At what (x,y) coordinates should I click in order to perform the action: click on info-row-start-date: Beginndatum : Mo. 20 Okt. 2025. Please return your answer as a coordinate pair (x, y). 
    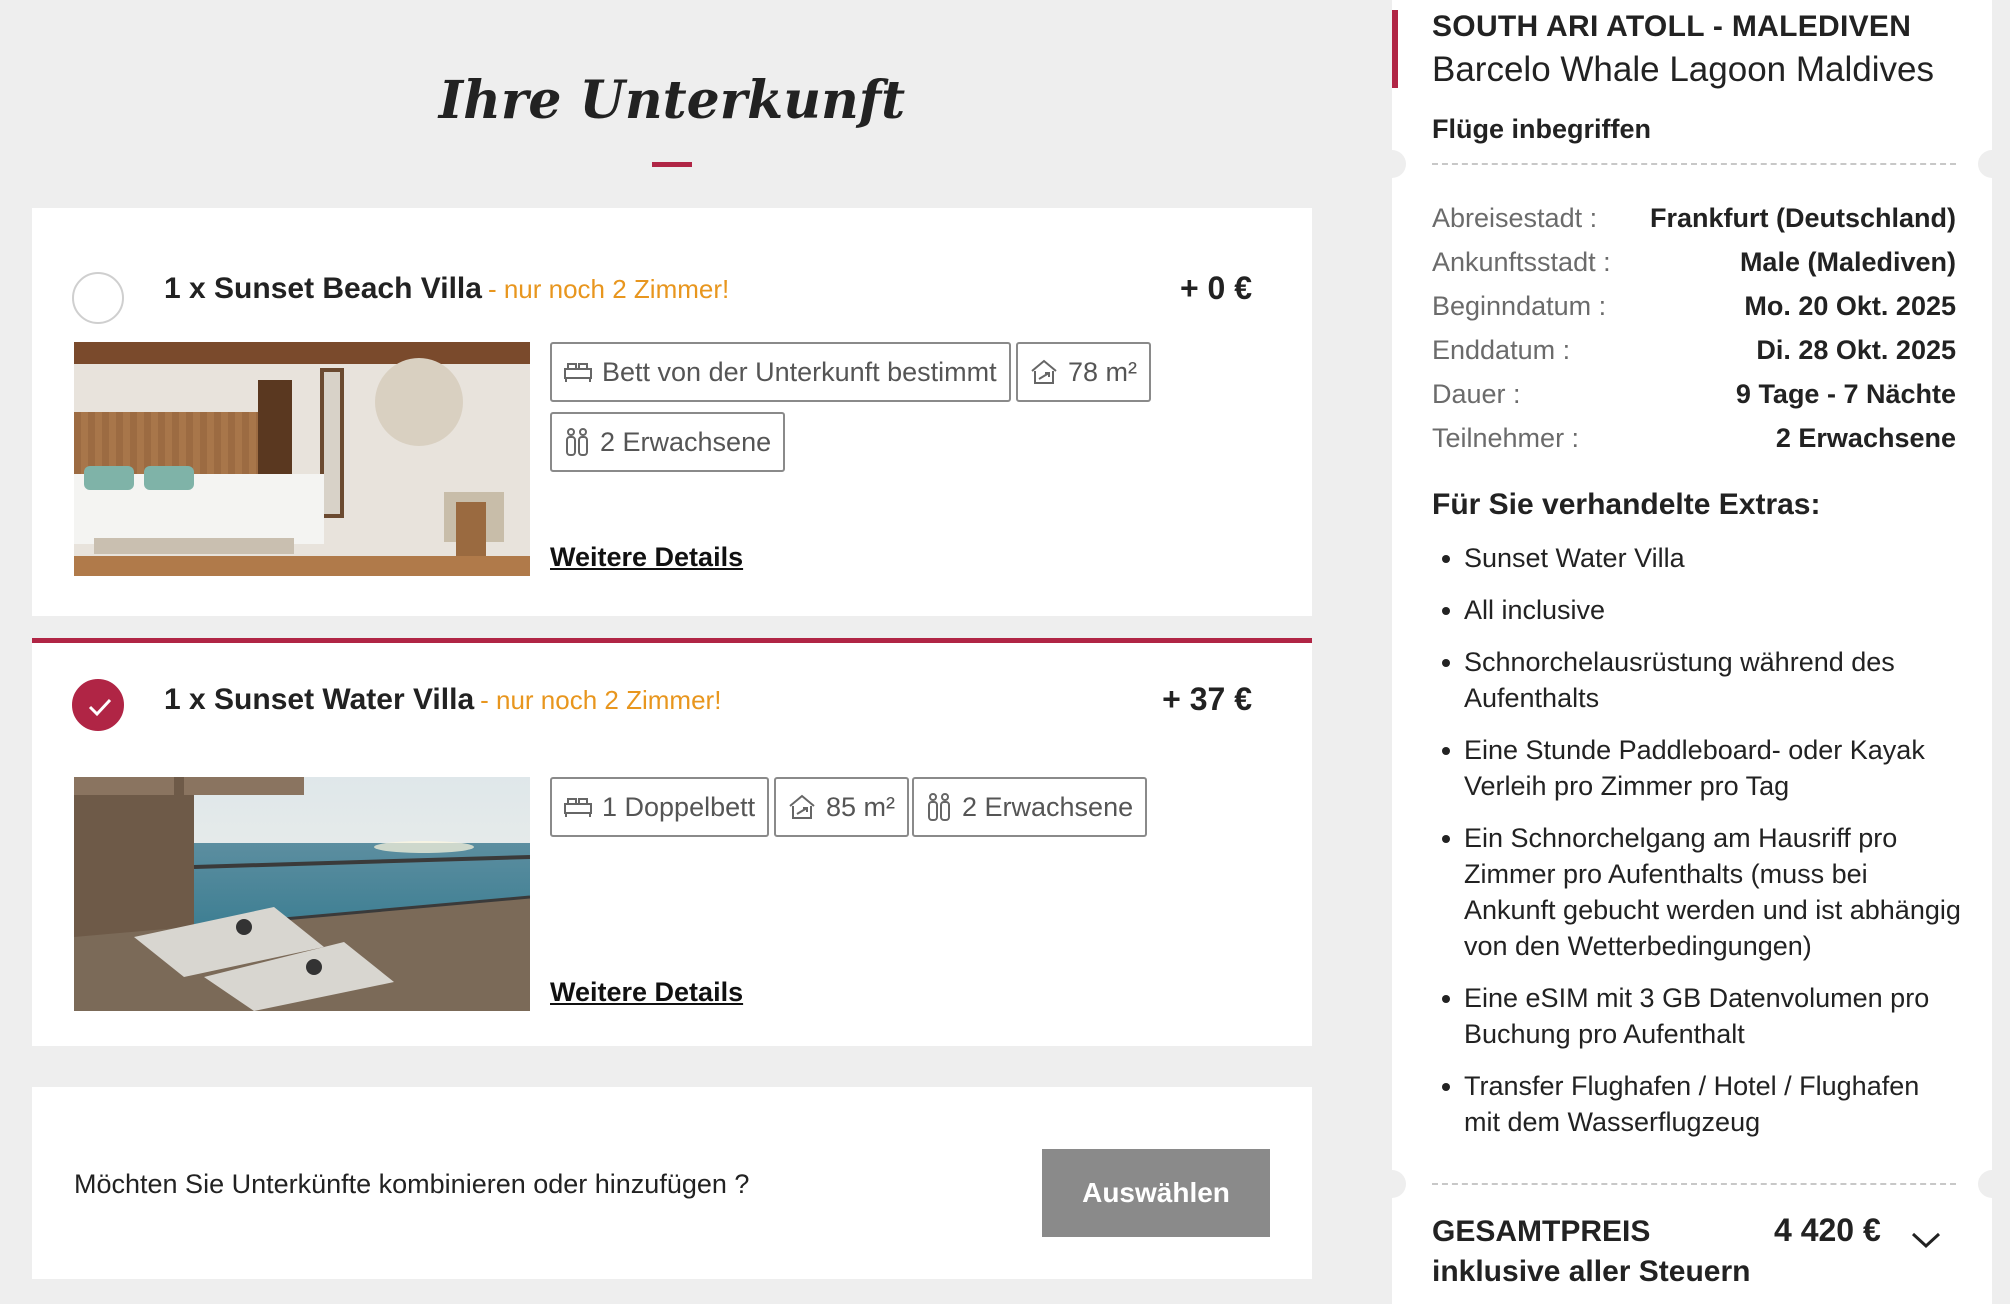
    Looking at the image, I should click on (1694, 306).